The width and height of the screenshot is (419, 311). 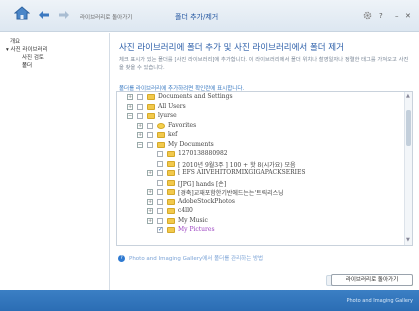 What do you see at coordinates (121, 258) in the screenshot?
I see `info-icon: ?` at bounding box center [121, 258].